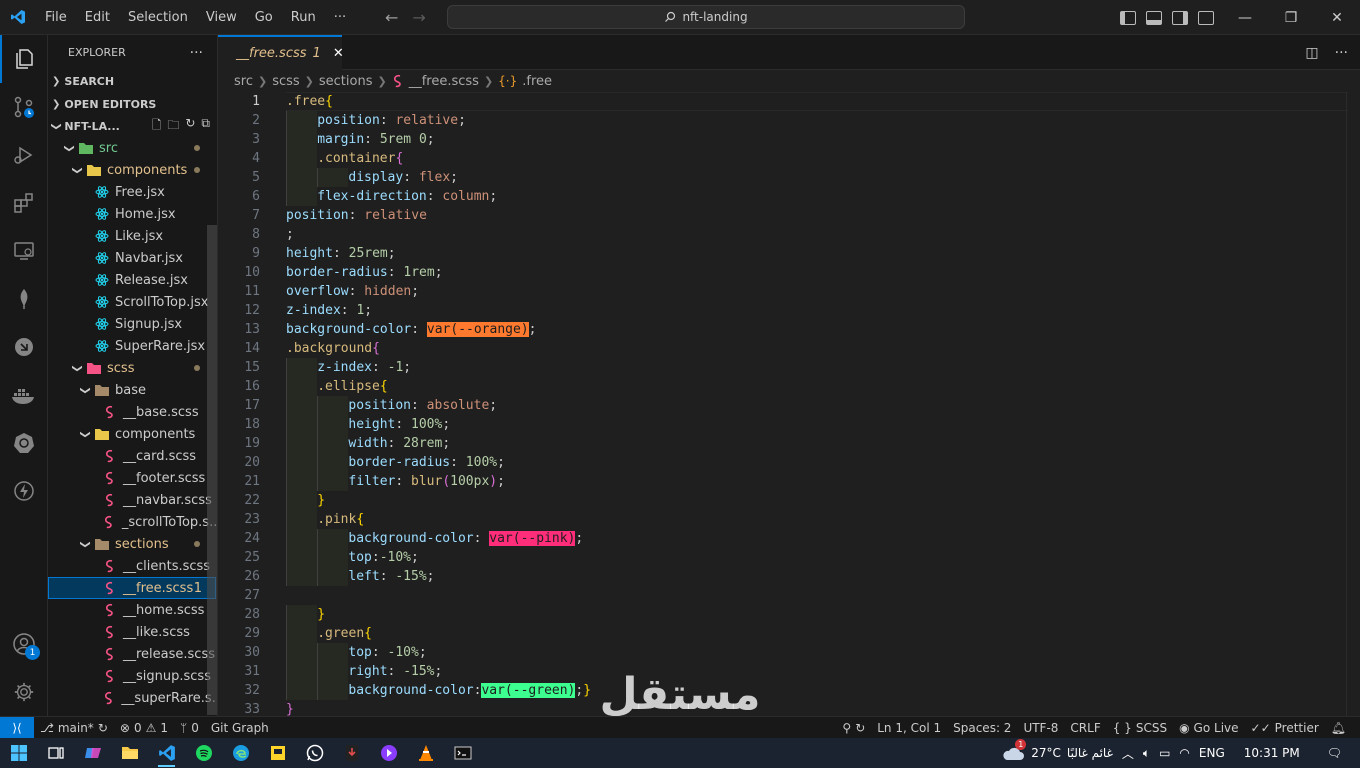 The image size is (1360, 768). Describe the element at coordinates (346, 81) in the screenshot. I see `breadcrumb-sections: sections` at that location.